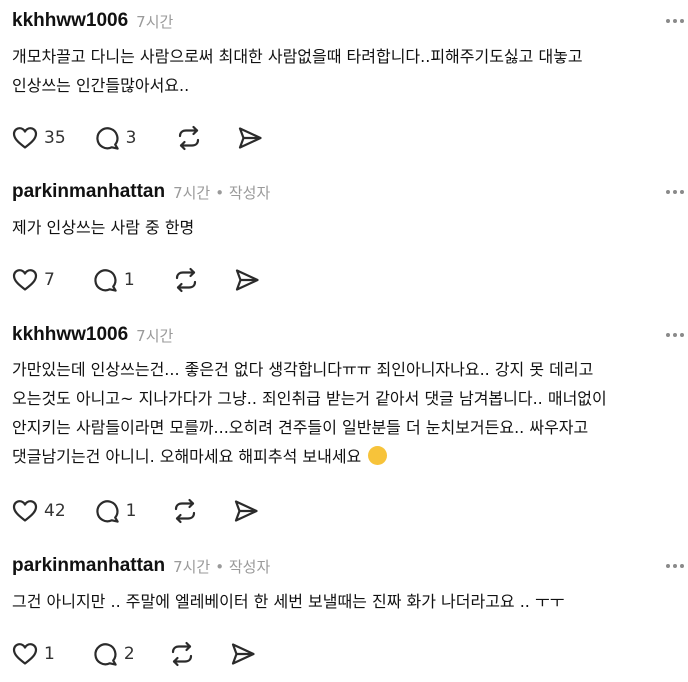 This screenshot has height=682, width=688. I want to click on comment-line: 댓글남기는건 아니니. 오해마세요 해피추석 보내세요, so click(346, 456).